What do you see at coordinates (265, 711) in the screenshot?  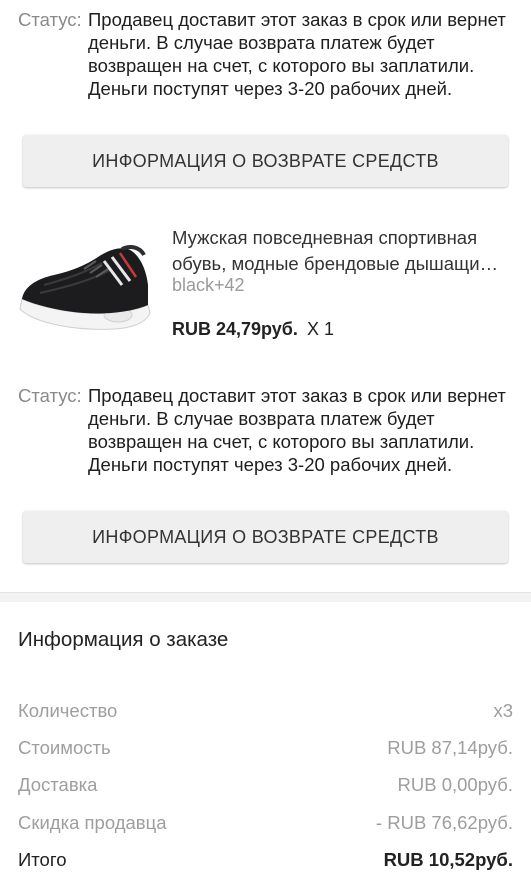 I see `order-row-quantity: Количество x3` at bounding box center [265, 711].